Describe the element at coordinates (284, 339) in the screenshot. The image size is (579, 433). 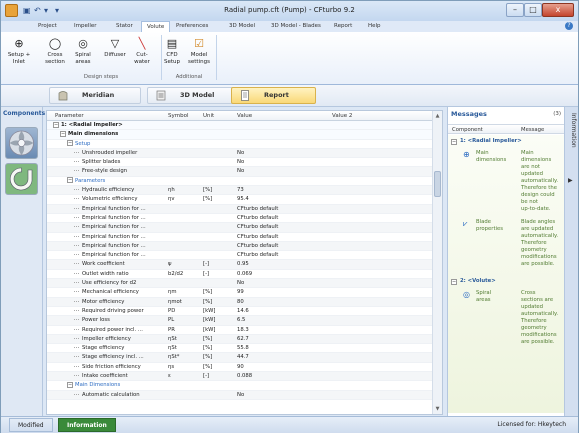
I see `value-cell: 62.7` at that location.